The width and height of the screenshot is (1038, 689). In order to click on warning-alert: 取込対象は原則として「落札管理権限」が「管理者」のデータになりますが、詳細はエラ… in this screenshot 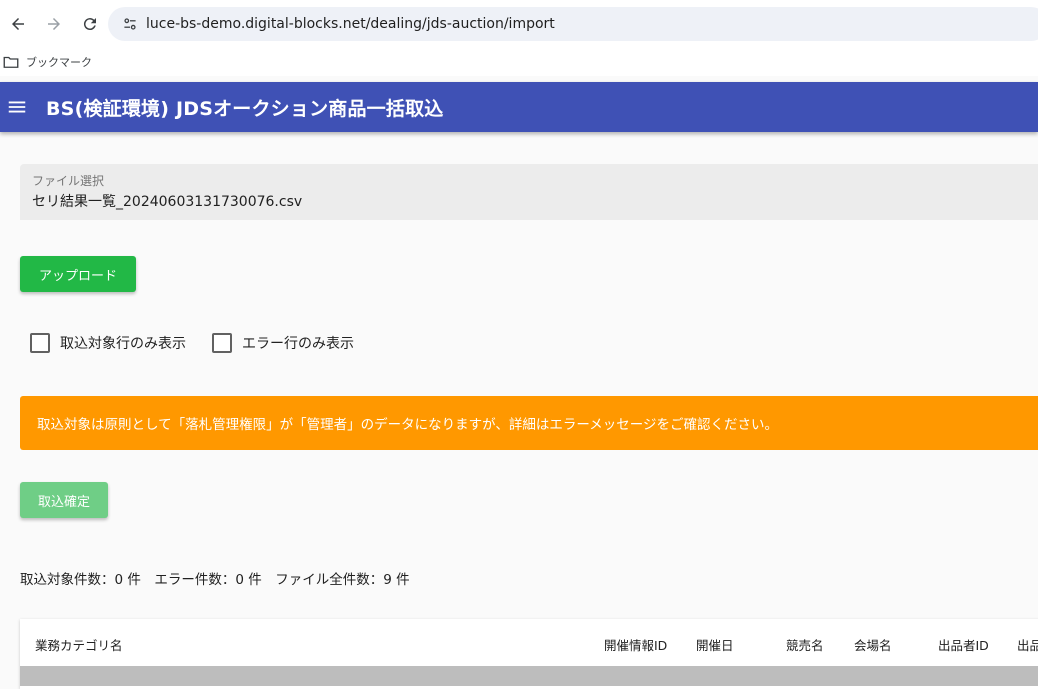, I will do `click(529, 423)`.